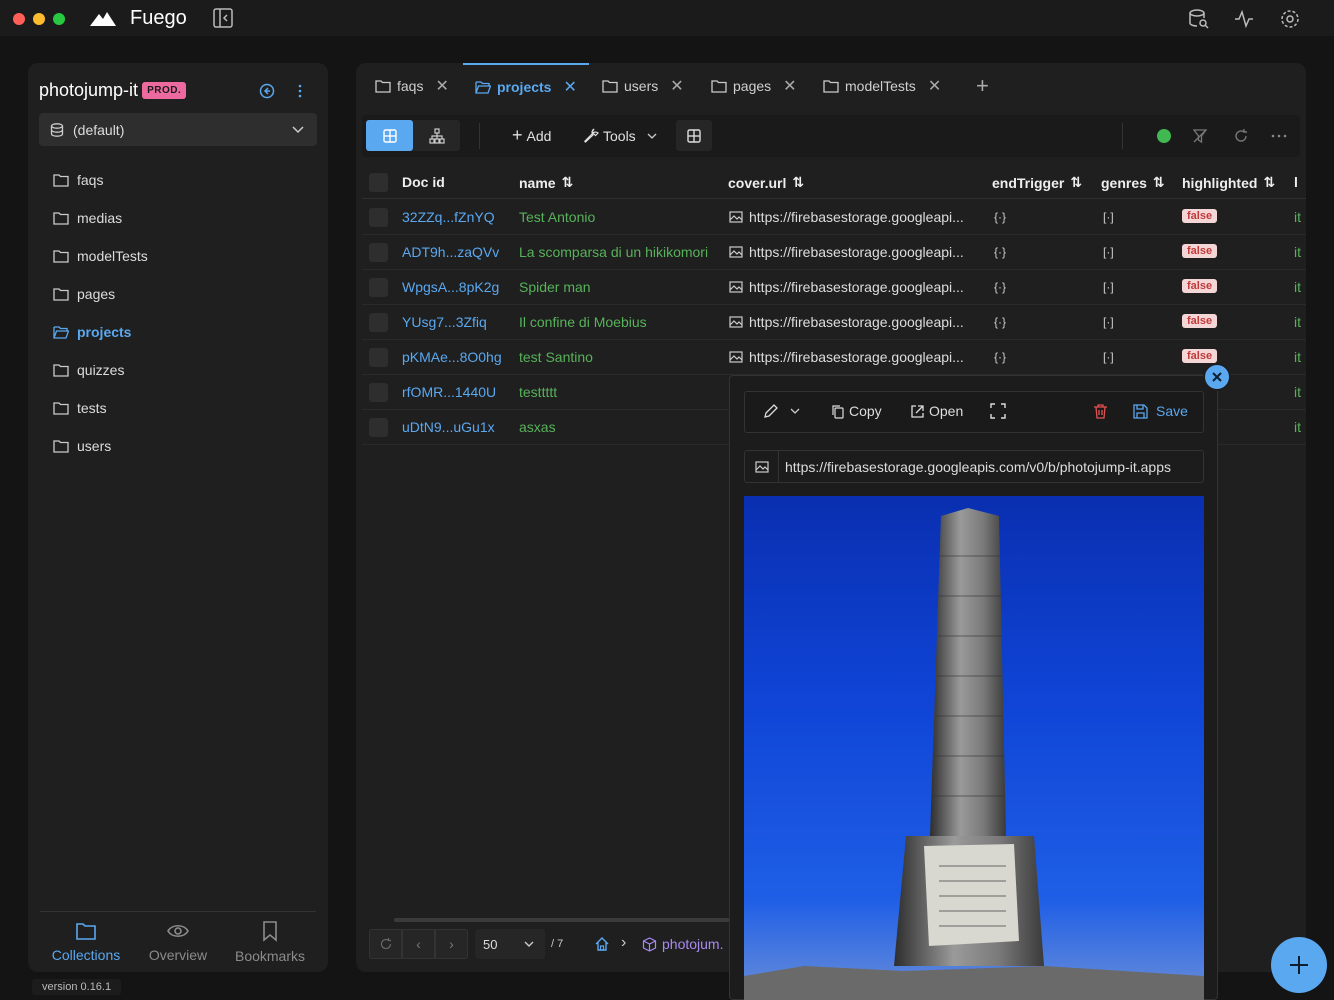 This screenshot has height=1000, width=1334. I want to click on open-button: Open, so click(936, 411).